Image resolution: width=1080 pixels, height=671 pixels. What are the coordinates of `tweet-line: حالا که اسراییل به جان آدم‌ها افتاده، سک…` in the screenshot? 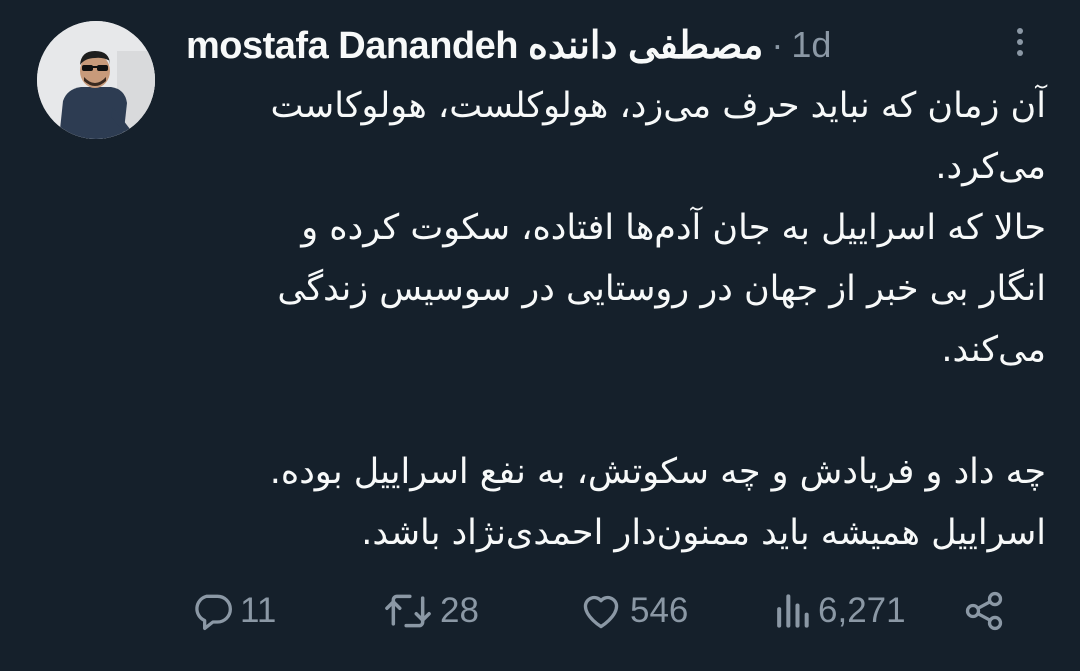 It's located at (673, 228).